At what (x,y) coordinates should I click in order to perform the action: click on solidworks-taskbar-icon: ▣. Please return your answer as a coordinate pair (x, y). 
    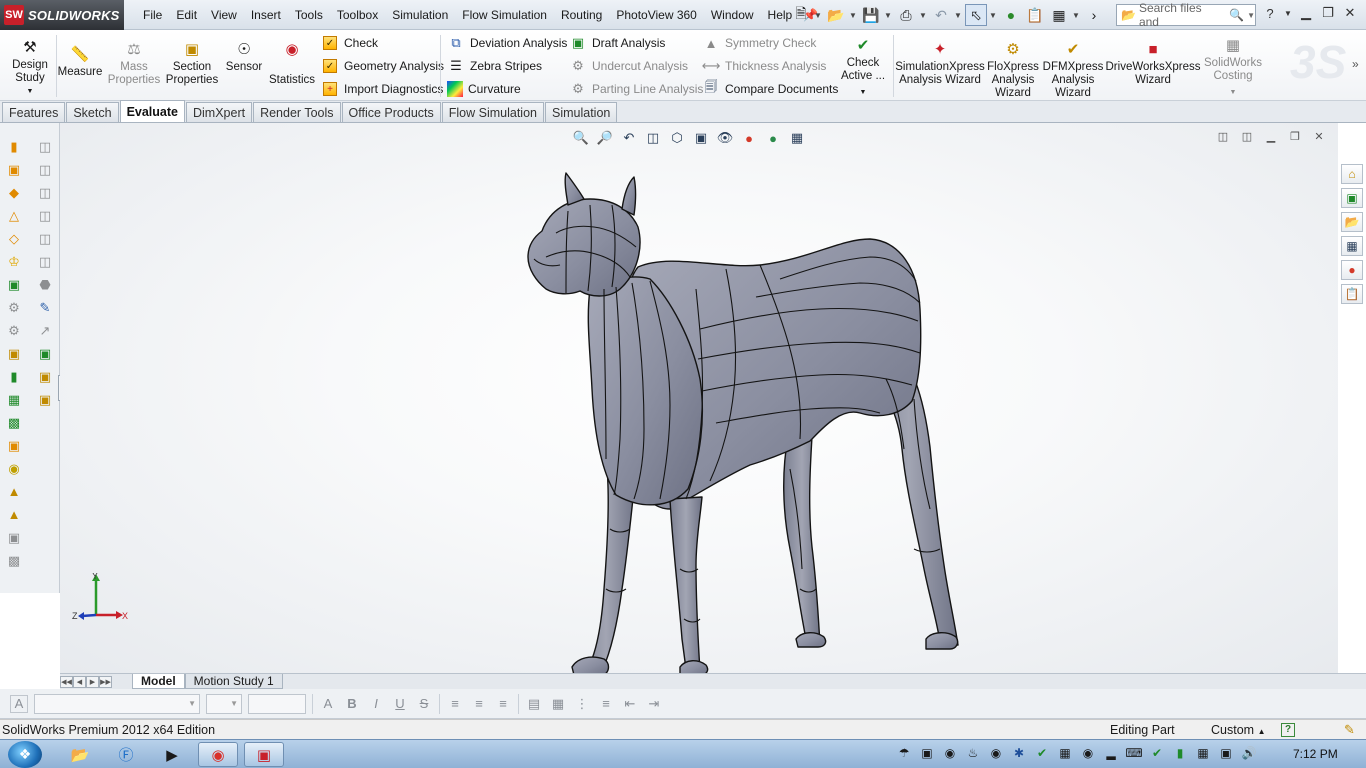
    Looking at the image, I should click on (264, 754).